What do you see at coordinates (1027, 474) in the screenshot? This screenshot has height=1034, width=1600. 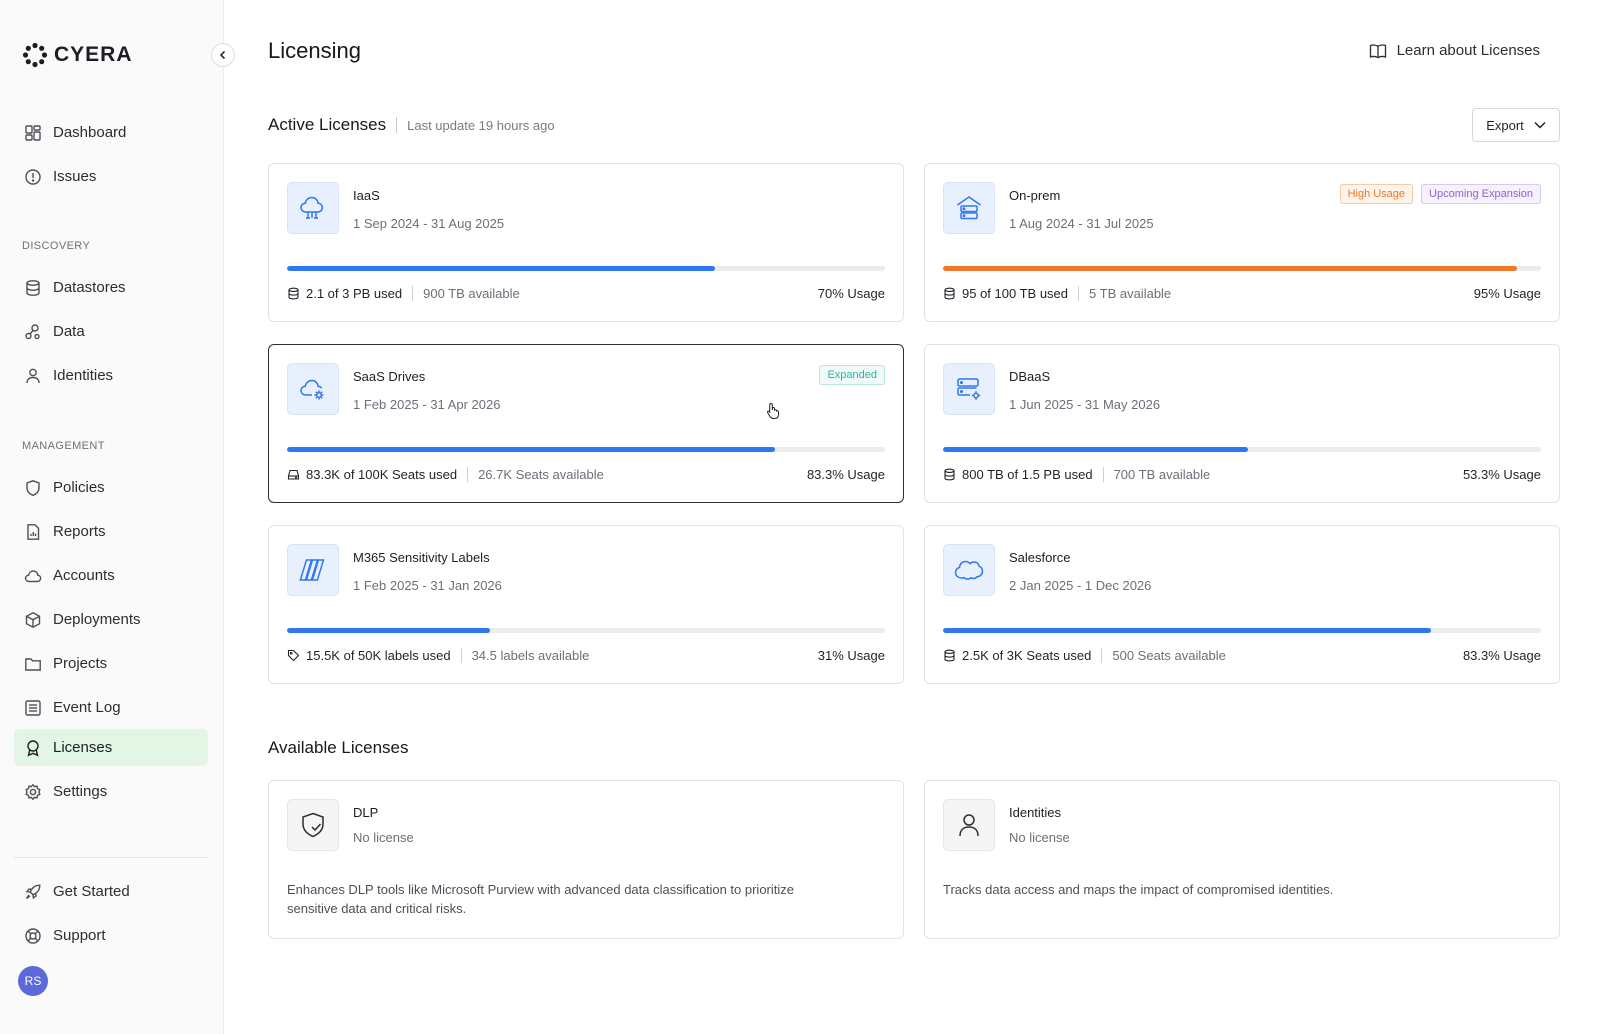 I see `used-amount: 800 TB of 1.5 PB used` at bounding box center [1027, 474].